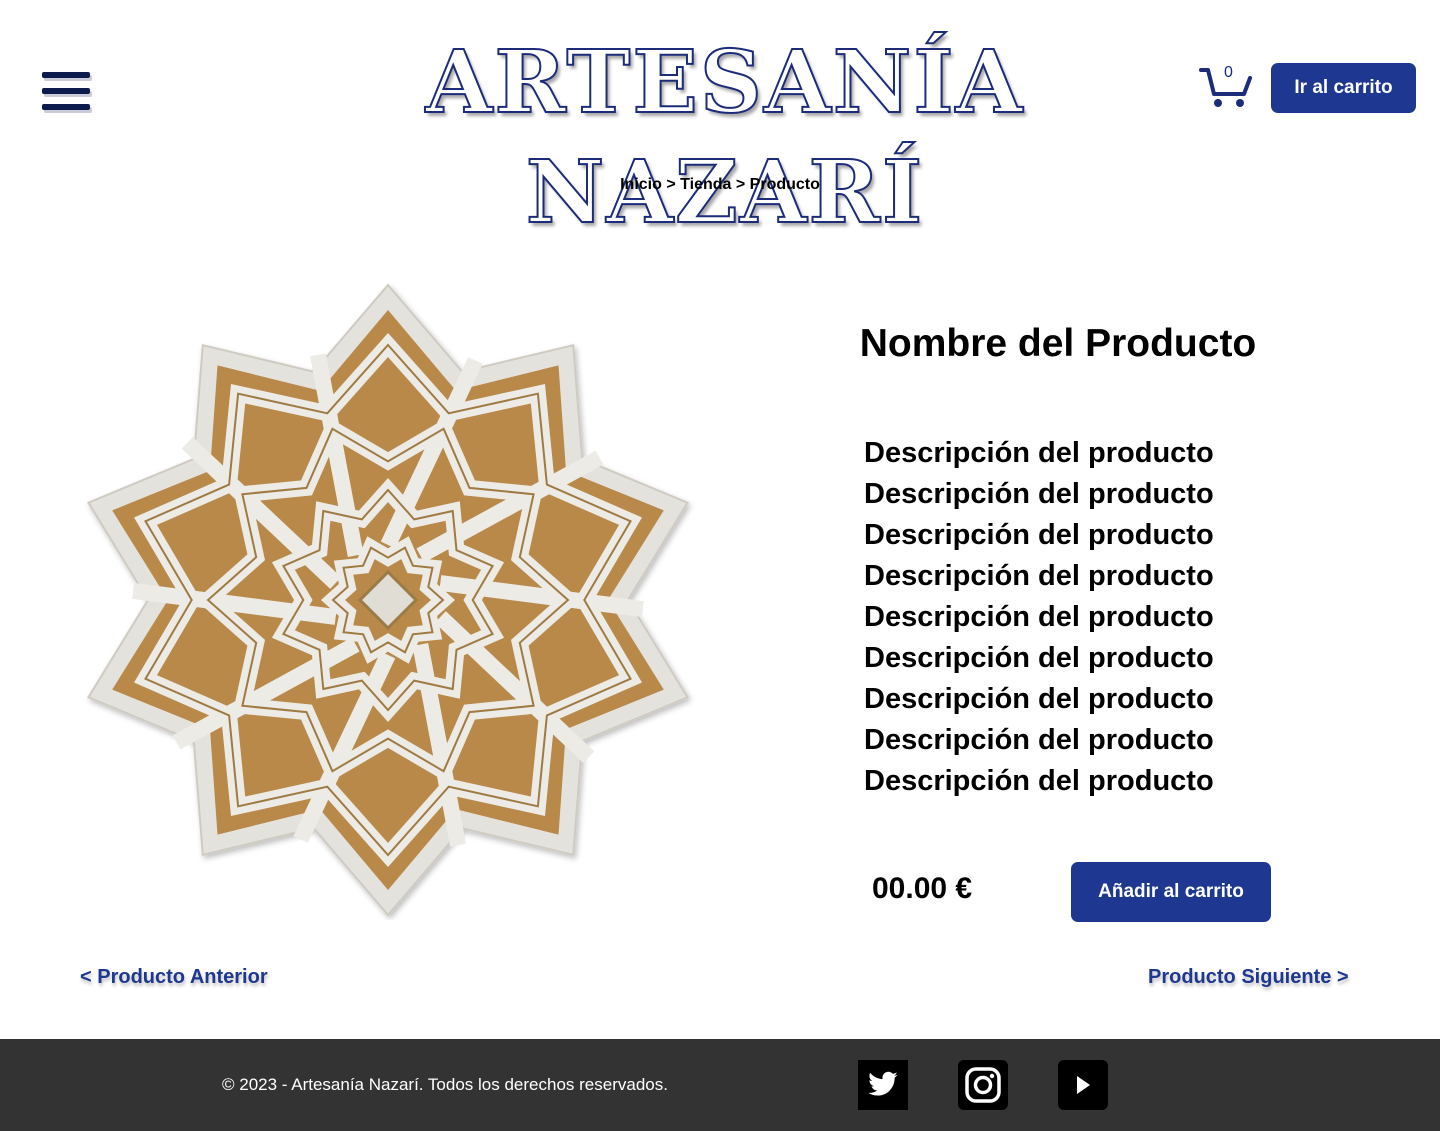  I want to click on breadcrumb-tienda: Tienda, so click(705, 184).